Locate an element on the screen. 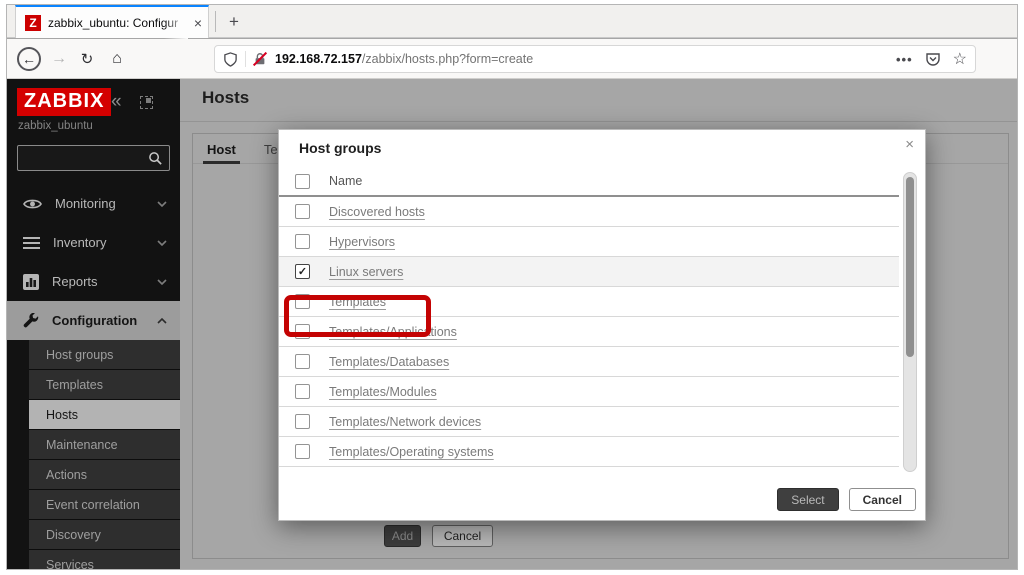  menu-label: Monitoring is located at coordinates (85, 203).